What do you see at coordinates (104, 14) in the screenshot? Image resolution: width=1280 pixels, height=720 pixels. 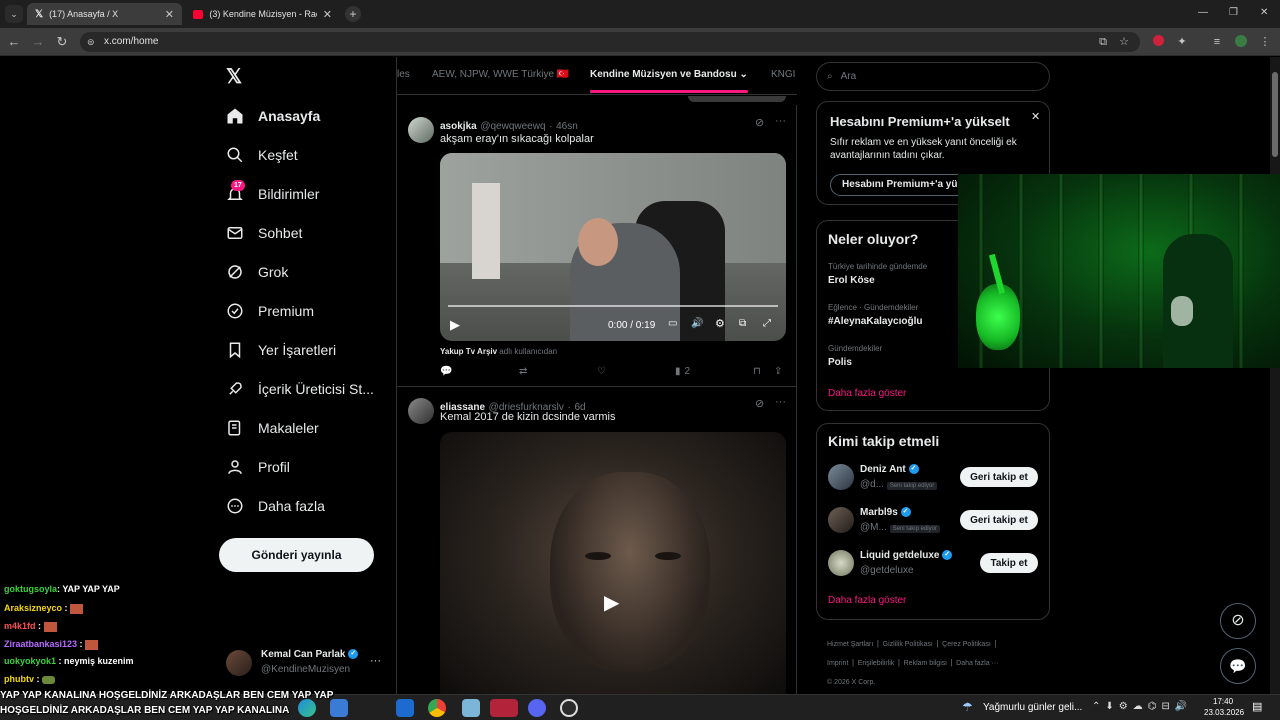 I see `tab-x-home: 𝕏 (17) Anasayfa / X ✕` at bounding box center [104, 14].